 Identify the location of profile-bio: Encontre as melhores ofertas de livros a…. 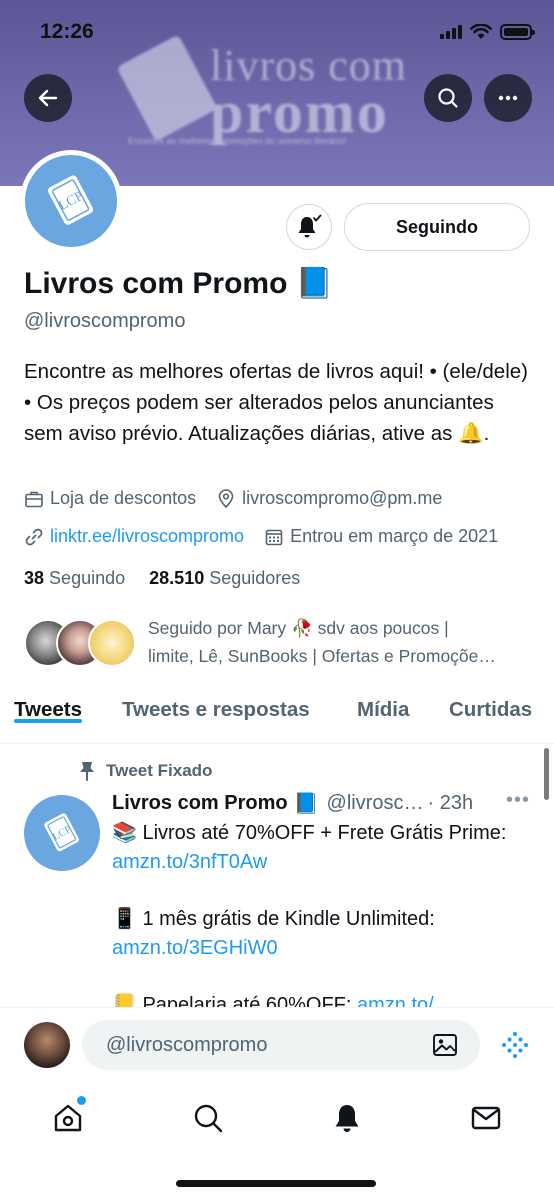
(276, 402).